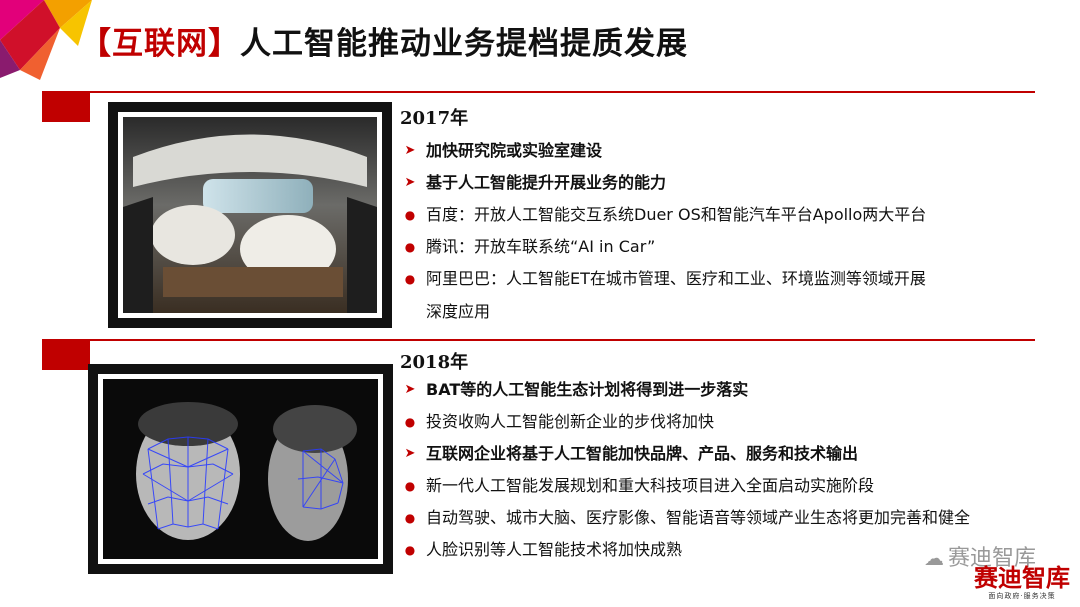 The width and height of the screenshot is (1080, 607). I want to click on logo-name: 赛迪智库, so click(1022, 578).